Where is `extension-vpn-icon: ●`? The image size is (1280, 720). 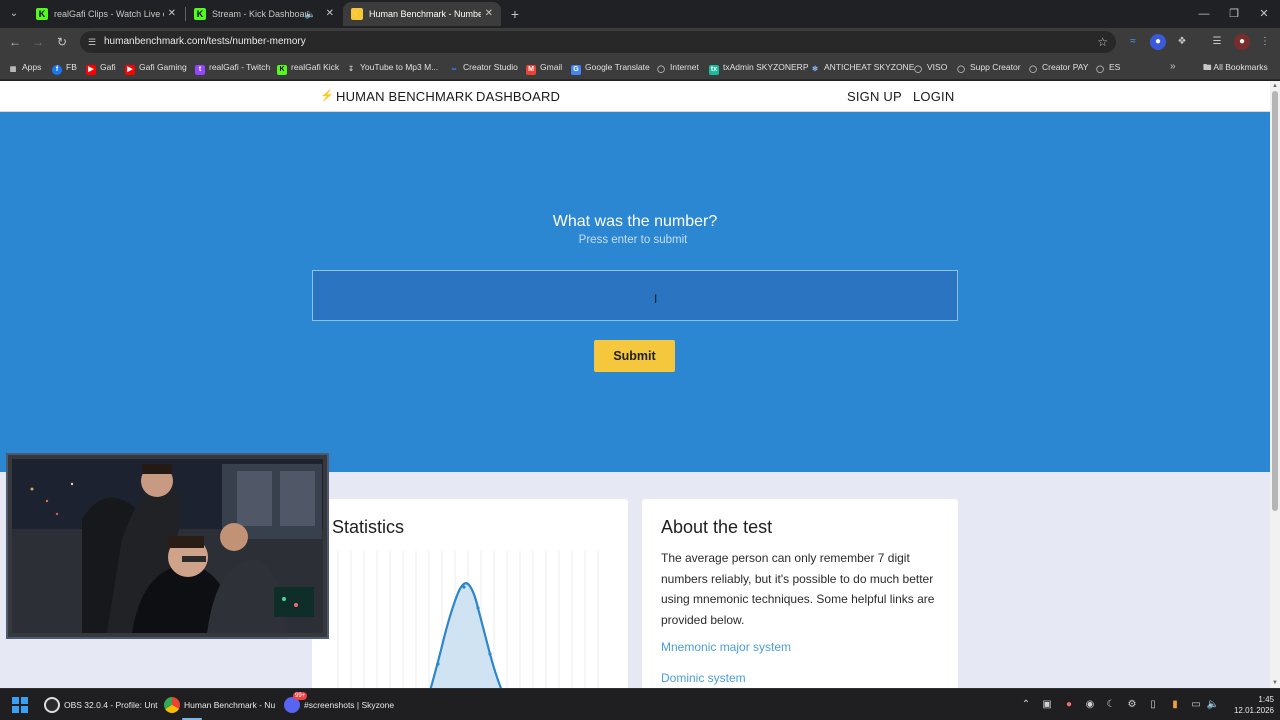 extension-vpn-icon: ● is located at coordinates (1158, 42).